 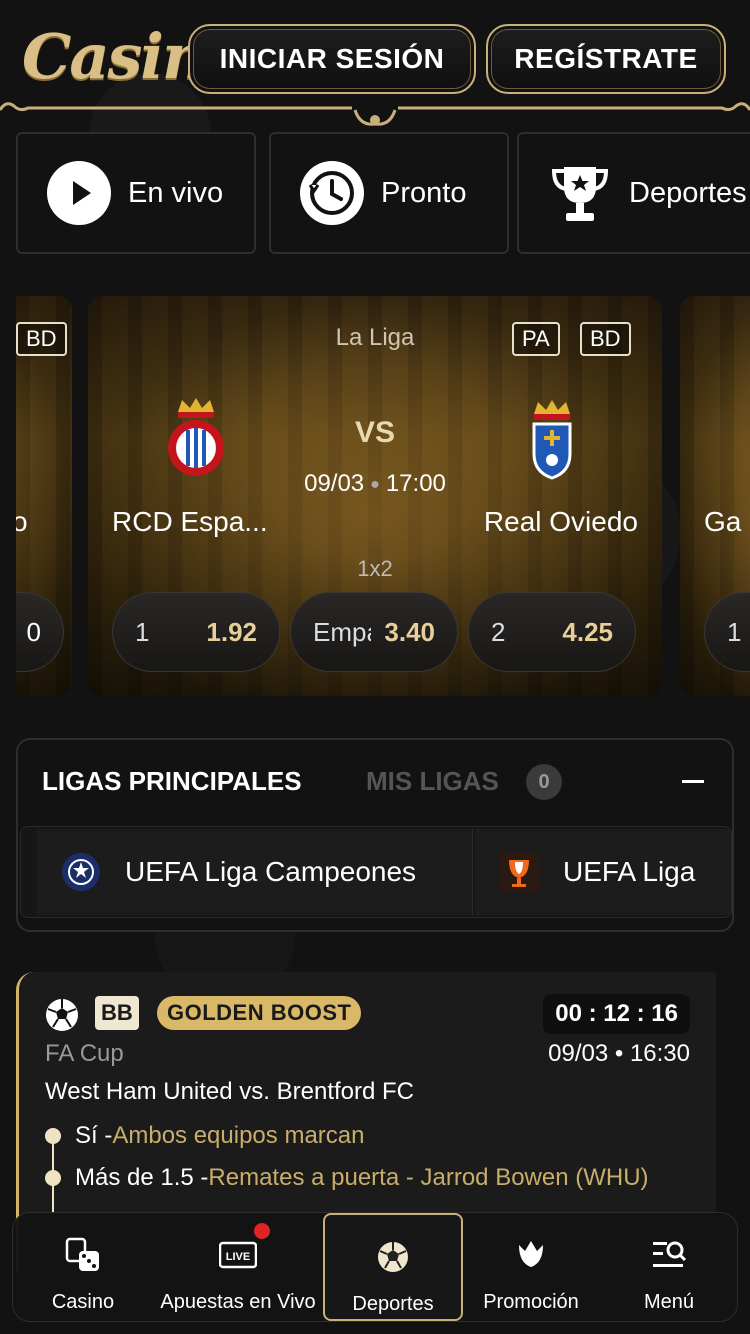 What do you see at coordinates (424, 192) in the screenshot?
I see `category-label: Pronto` at bounding box center [424, 192].